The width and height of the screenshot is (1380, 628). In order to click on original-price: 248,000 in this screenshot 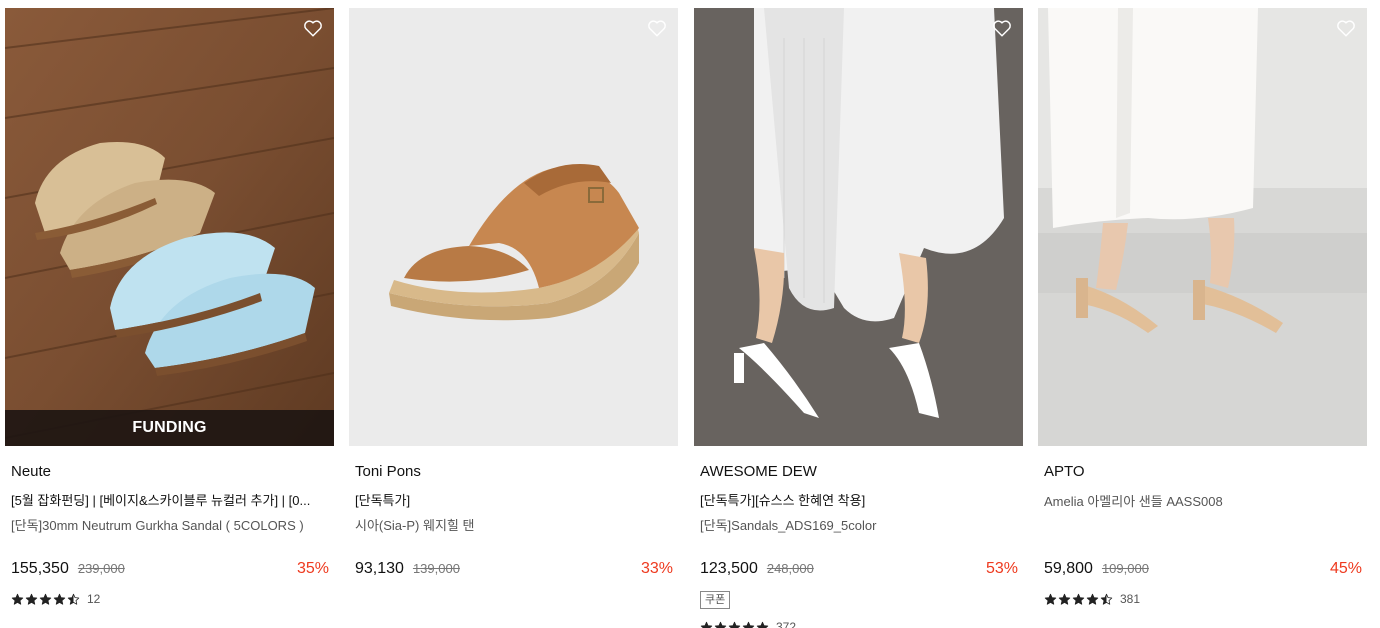, I will do `click(790, 568)`.